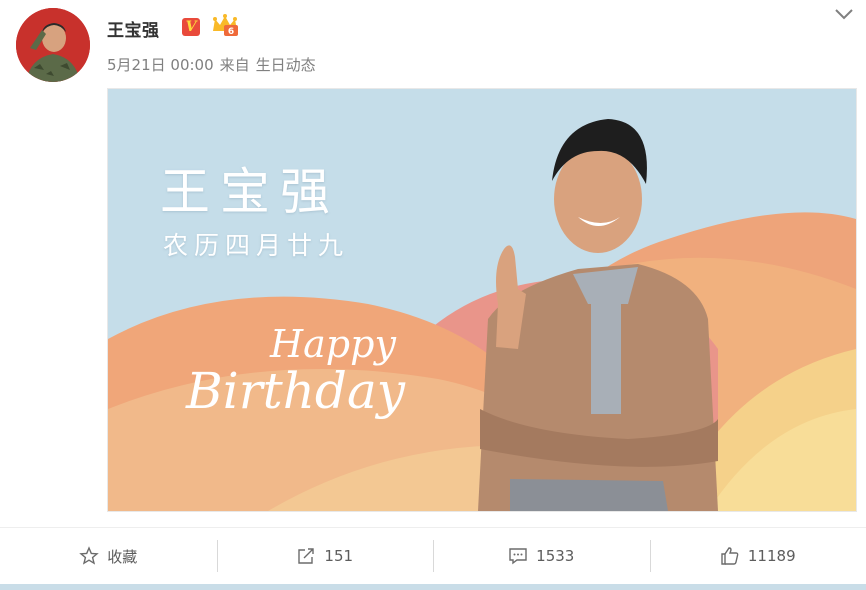 This screenshot has width=866, height=590. Describe the element at coordinates (286, 65) in the screenshot. I see `post-source: 生日动态` at that location.